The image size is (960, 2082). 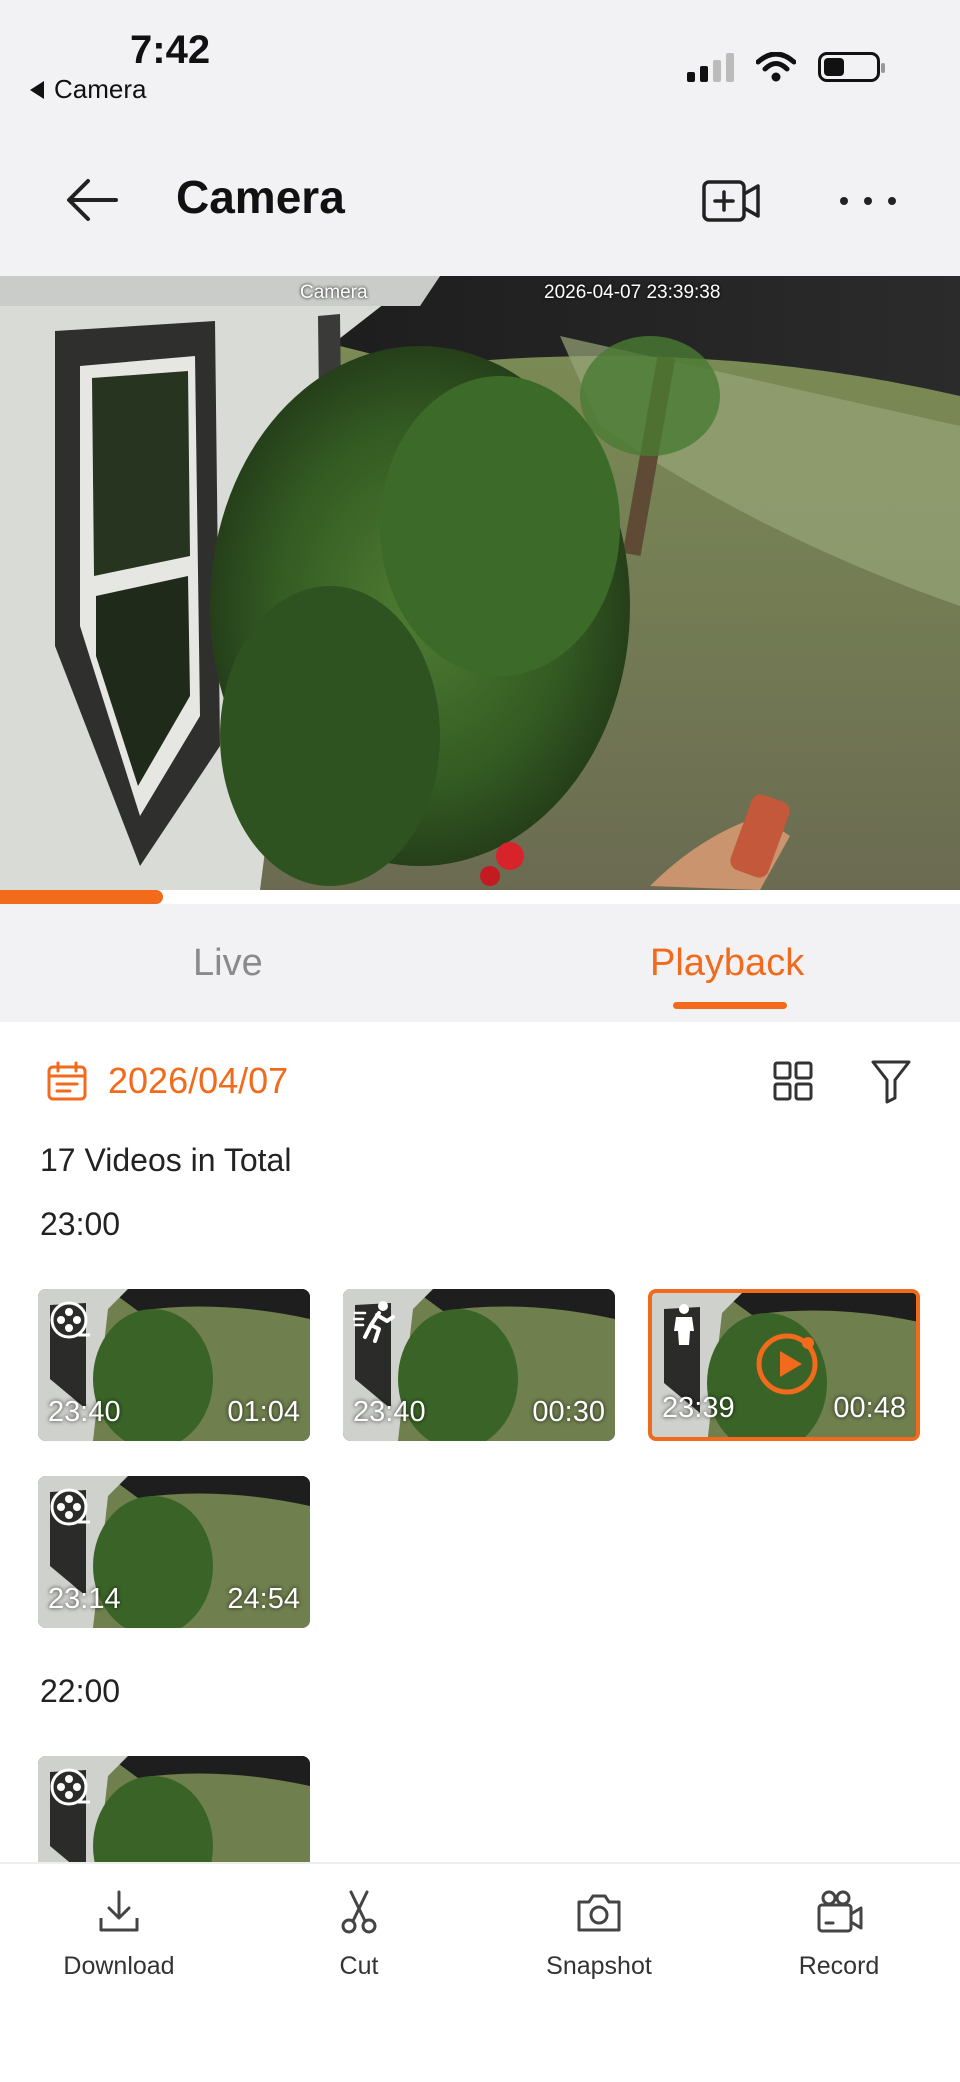 What do you see at coordinates (851, 67) in the screenshot?
I see `battery-icon` at bounding box center [851, 67].